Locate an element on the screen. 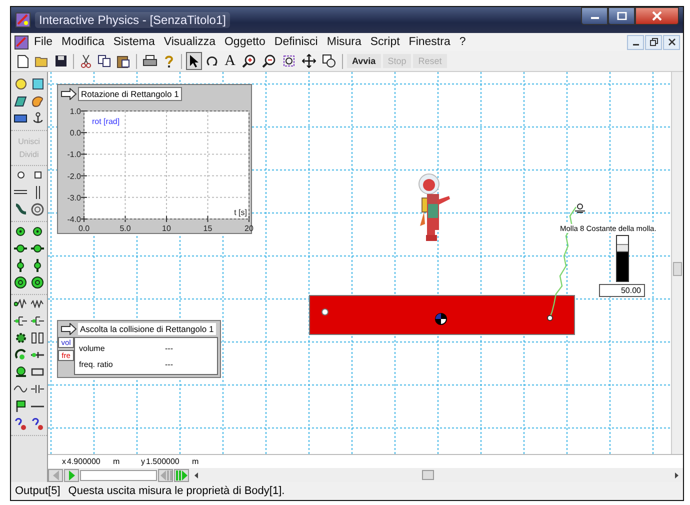 This screenshot has height=505, width=690. document-icon is located at coordinates (21, 42).